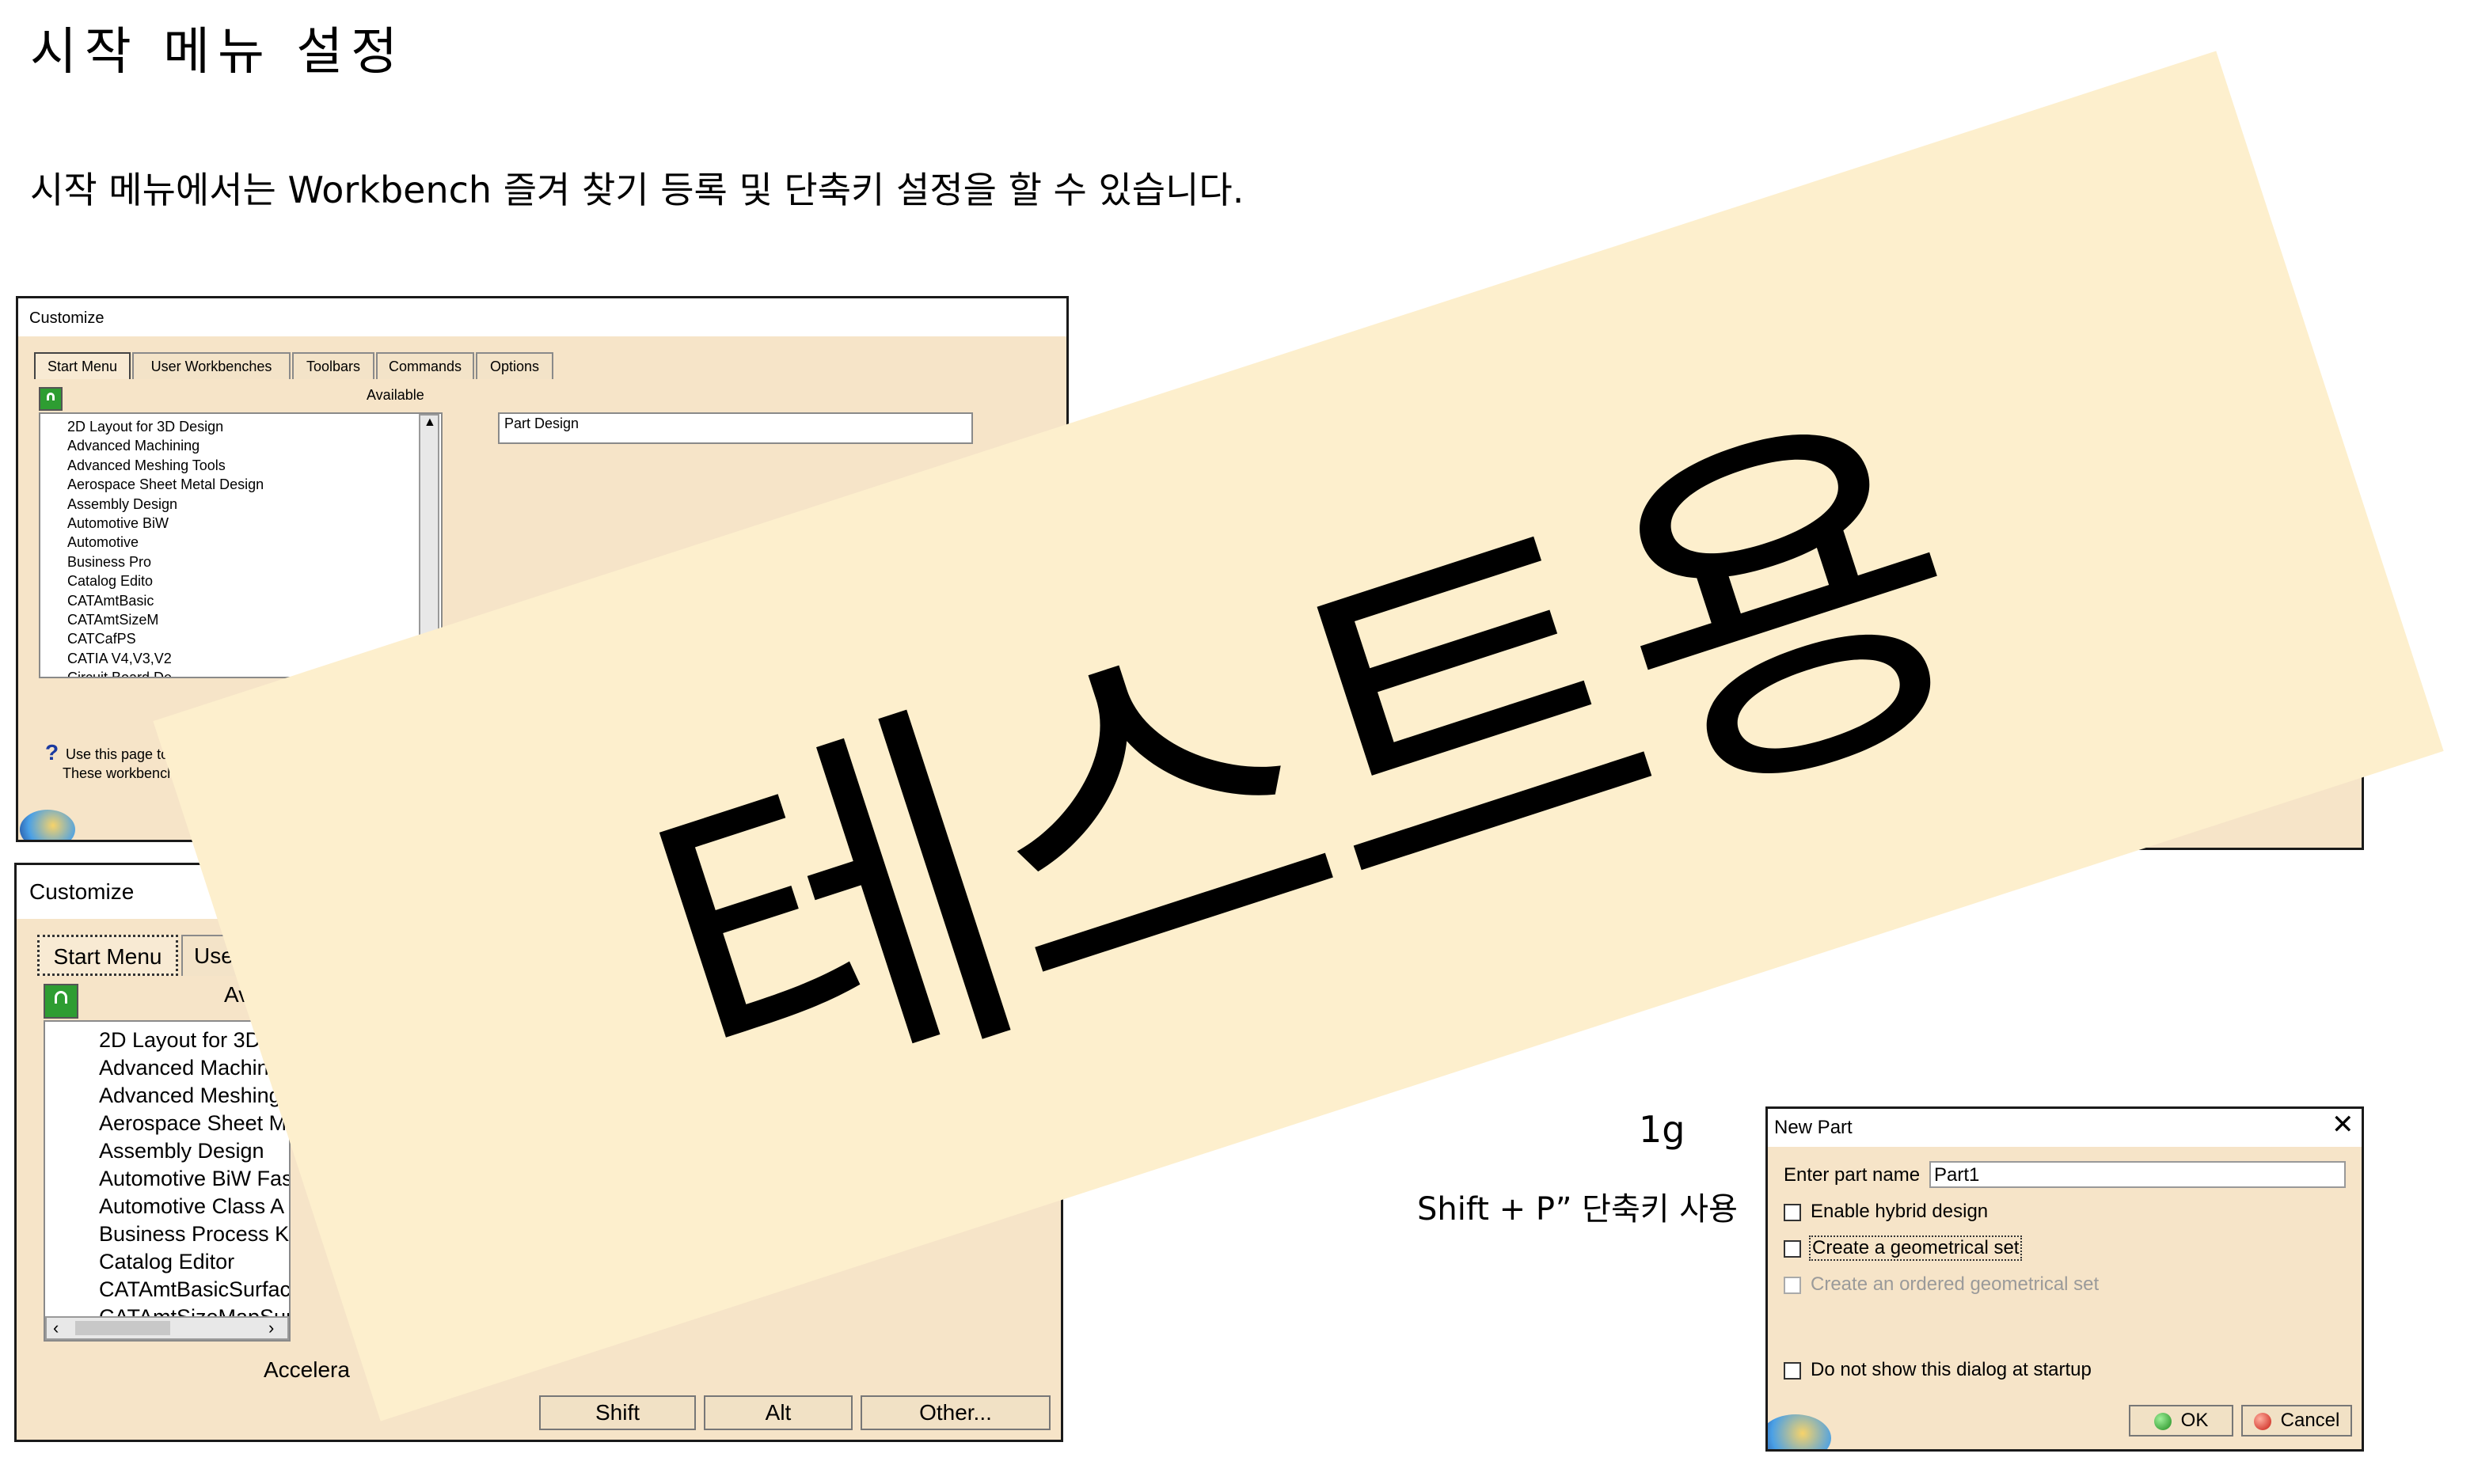 Image resolution: width=2474 pixels, height=1484 pixels. I want to click on horizontal-scrollbar: ‹ ›, so click(167, 1328).